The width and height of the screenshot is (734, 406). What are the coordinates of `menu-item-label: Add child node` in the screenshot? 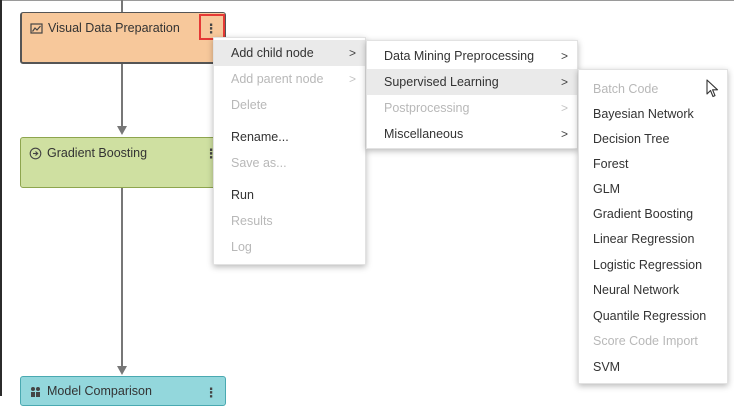 It's located at (272, 53).